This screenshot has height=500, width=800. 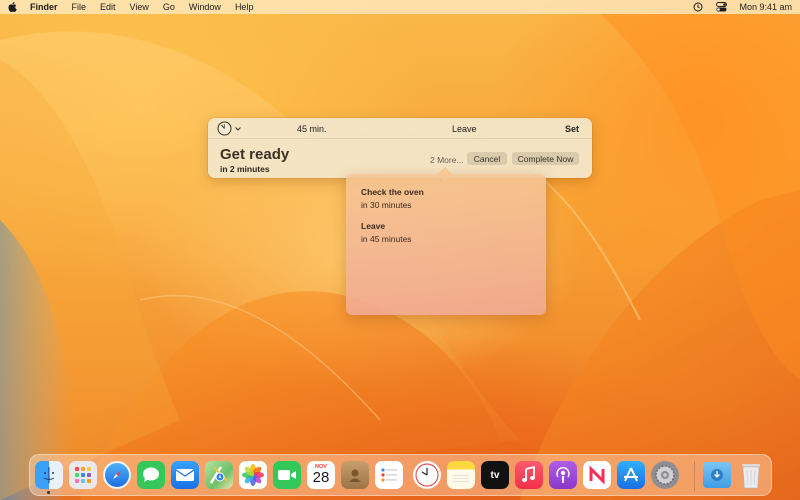 I want to click on timer-title: Get ready, so click(x=255, y=154).